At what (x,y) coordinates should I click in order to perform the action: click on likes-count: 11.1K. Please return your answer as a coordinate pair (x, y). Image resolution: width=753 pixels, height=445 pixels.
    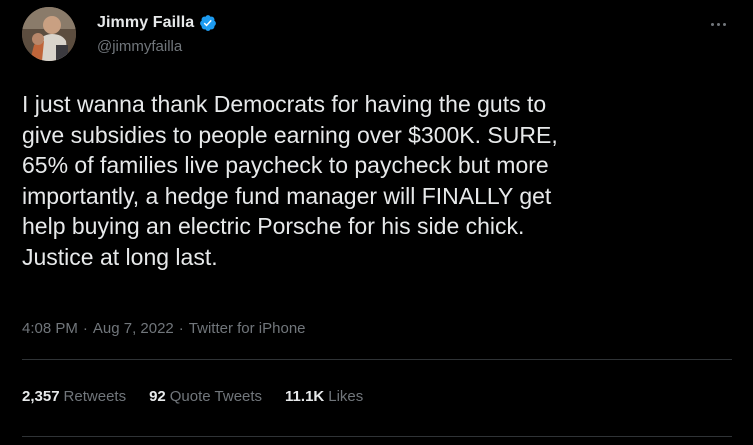
    Looking at the image, I should click on (305, 396).